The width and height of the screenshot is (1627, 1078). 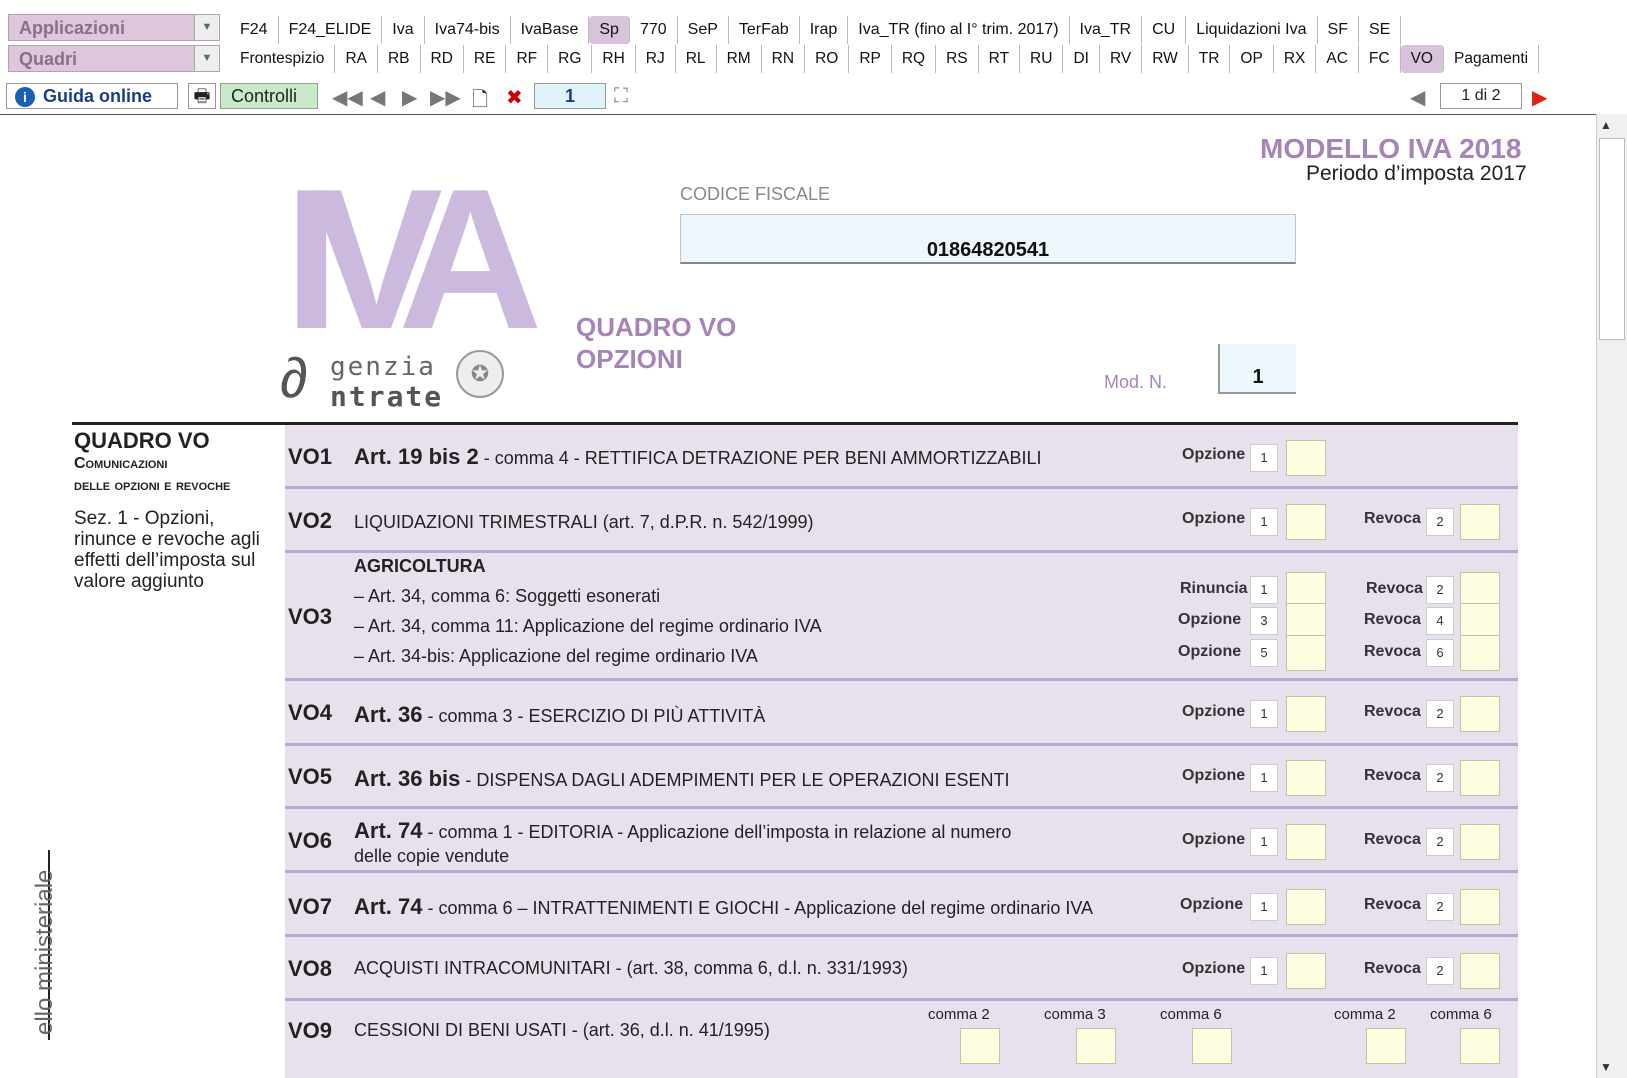 What do you see at coordinates (614, 59) in the screenshot?
I see `tab-rh: RH` at bounding box center [614, 59].